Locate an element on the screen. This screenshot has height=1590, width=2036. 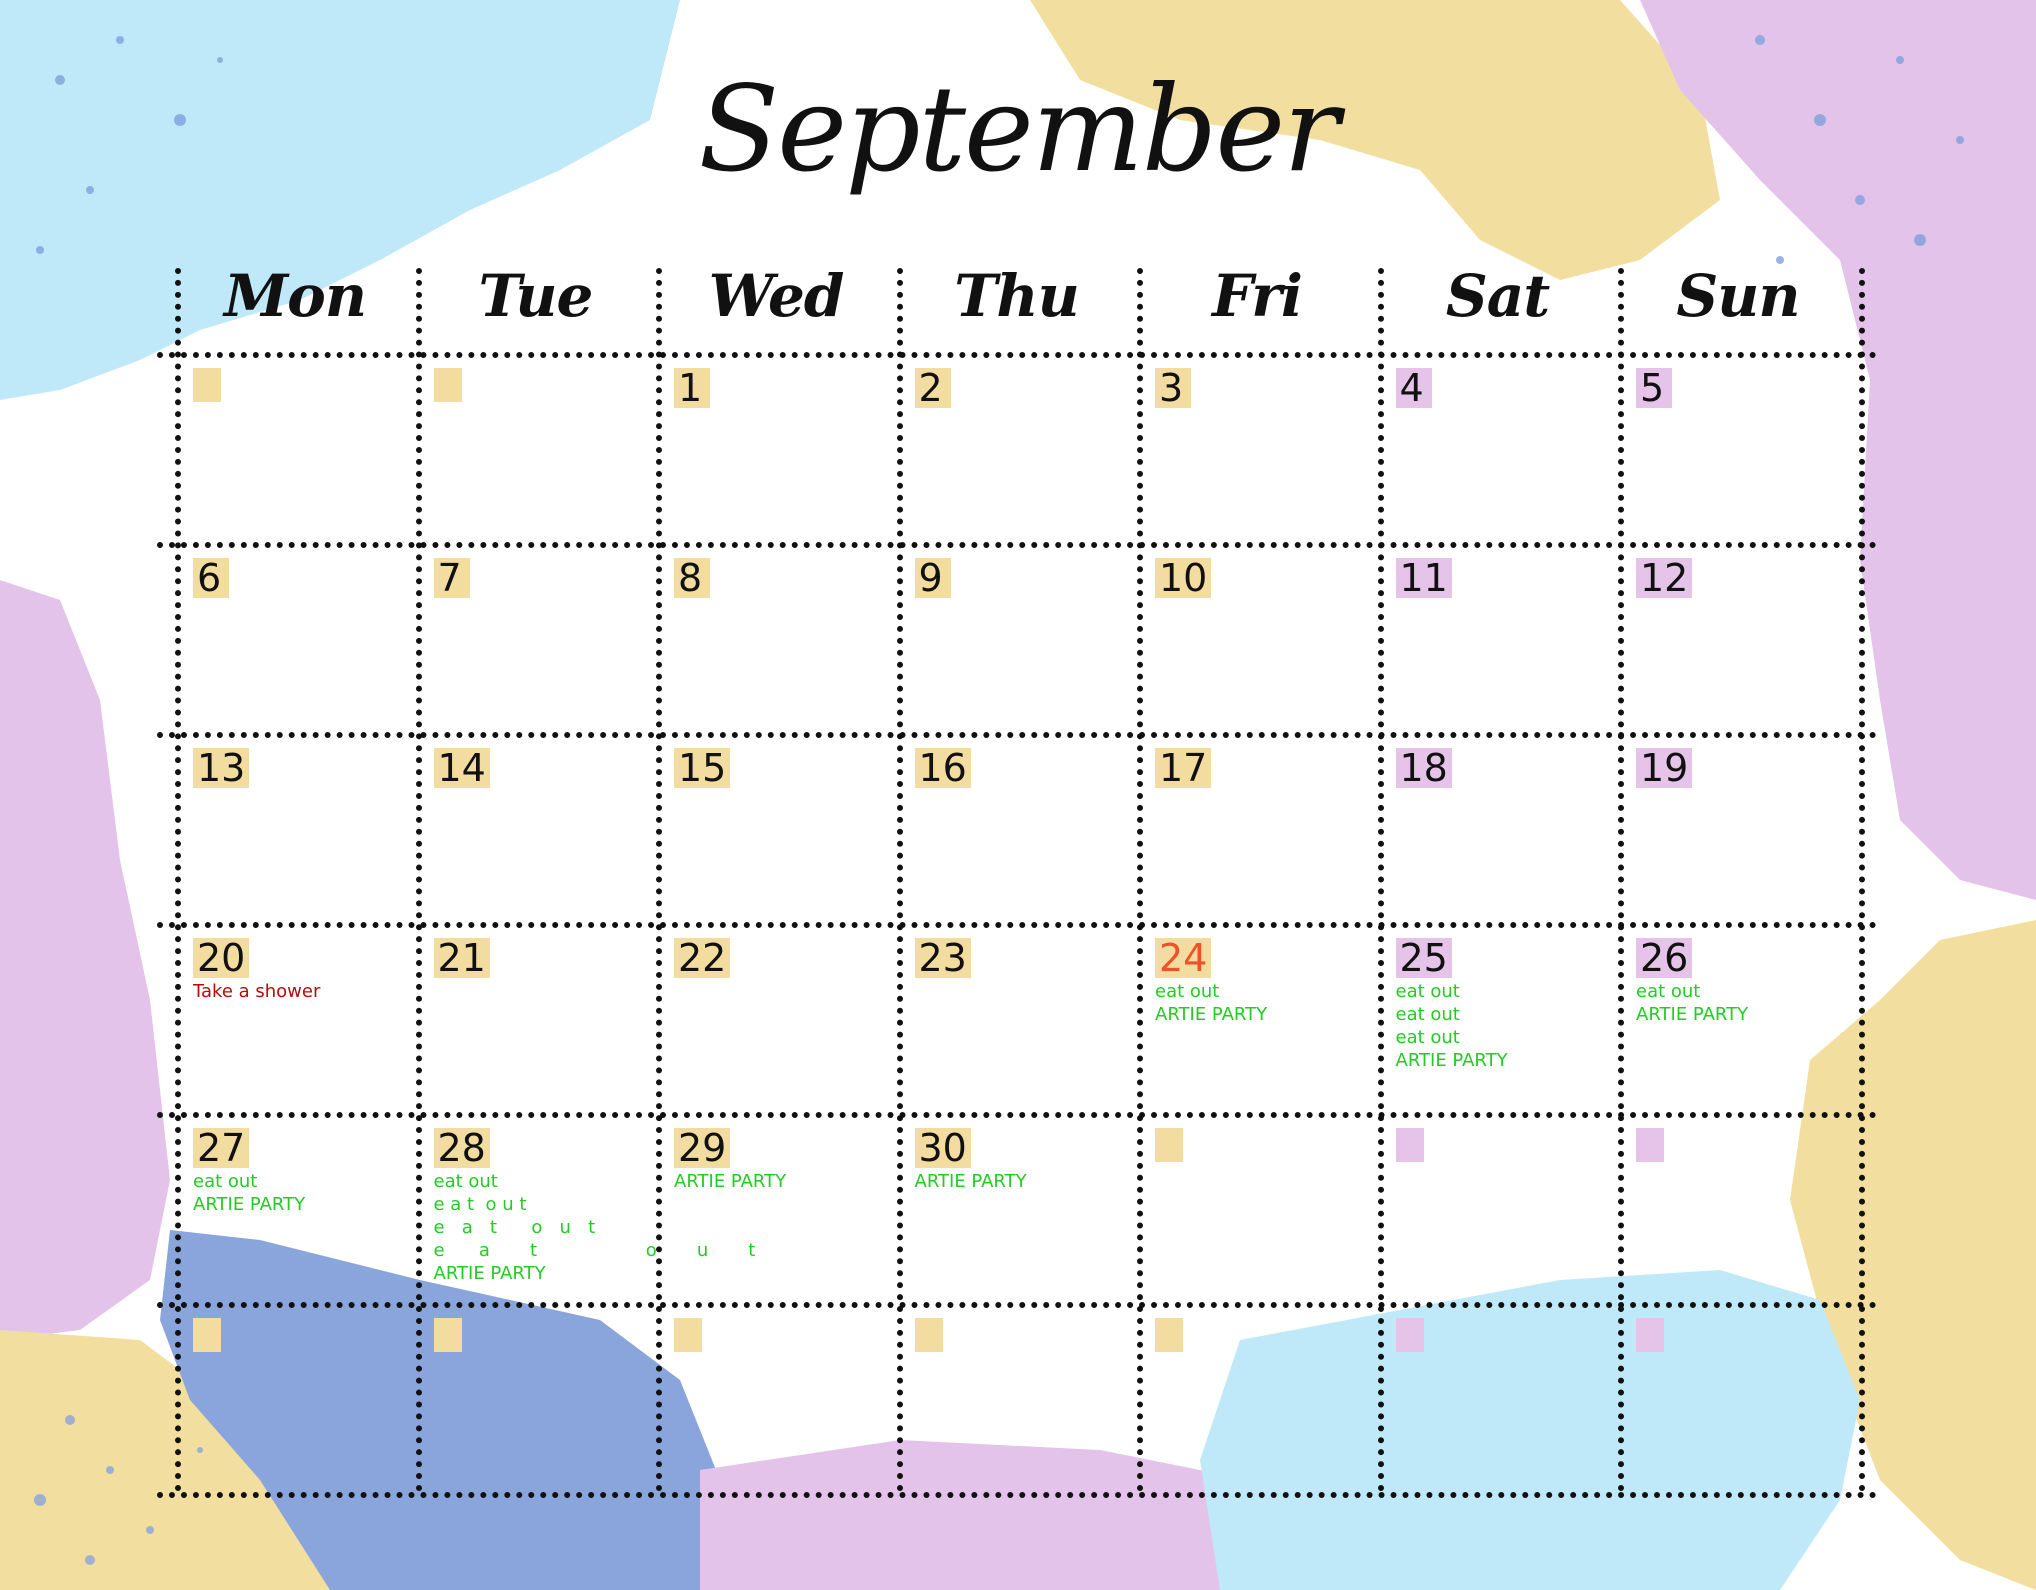
day-cell-11: 11 is located at coordinates (1502, 641).